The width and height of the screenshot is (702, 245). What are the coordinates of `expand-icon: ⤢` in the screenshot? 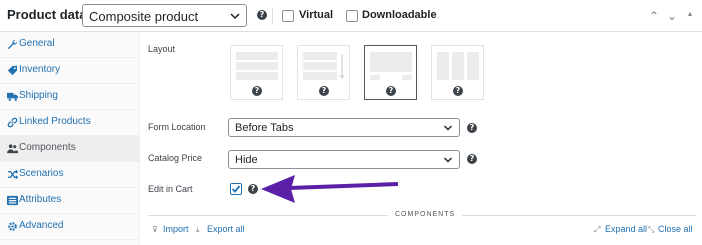 It's located at (597, 229).